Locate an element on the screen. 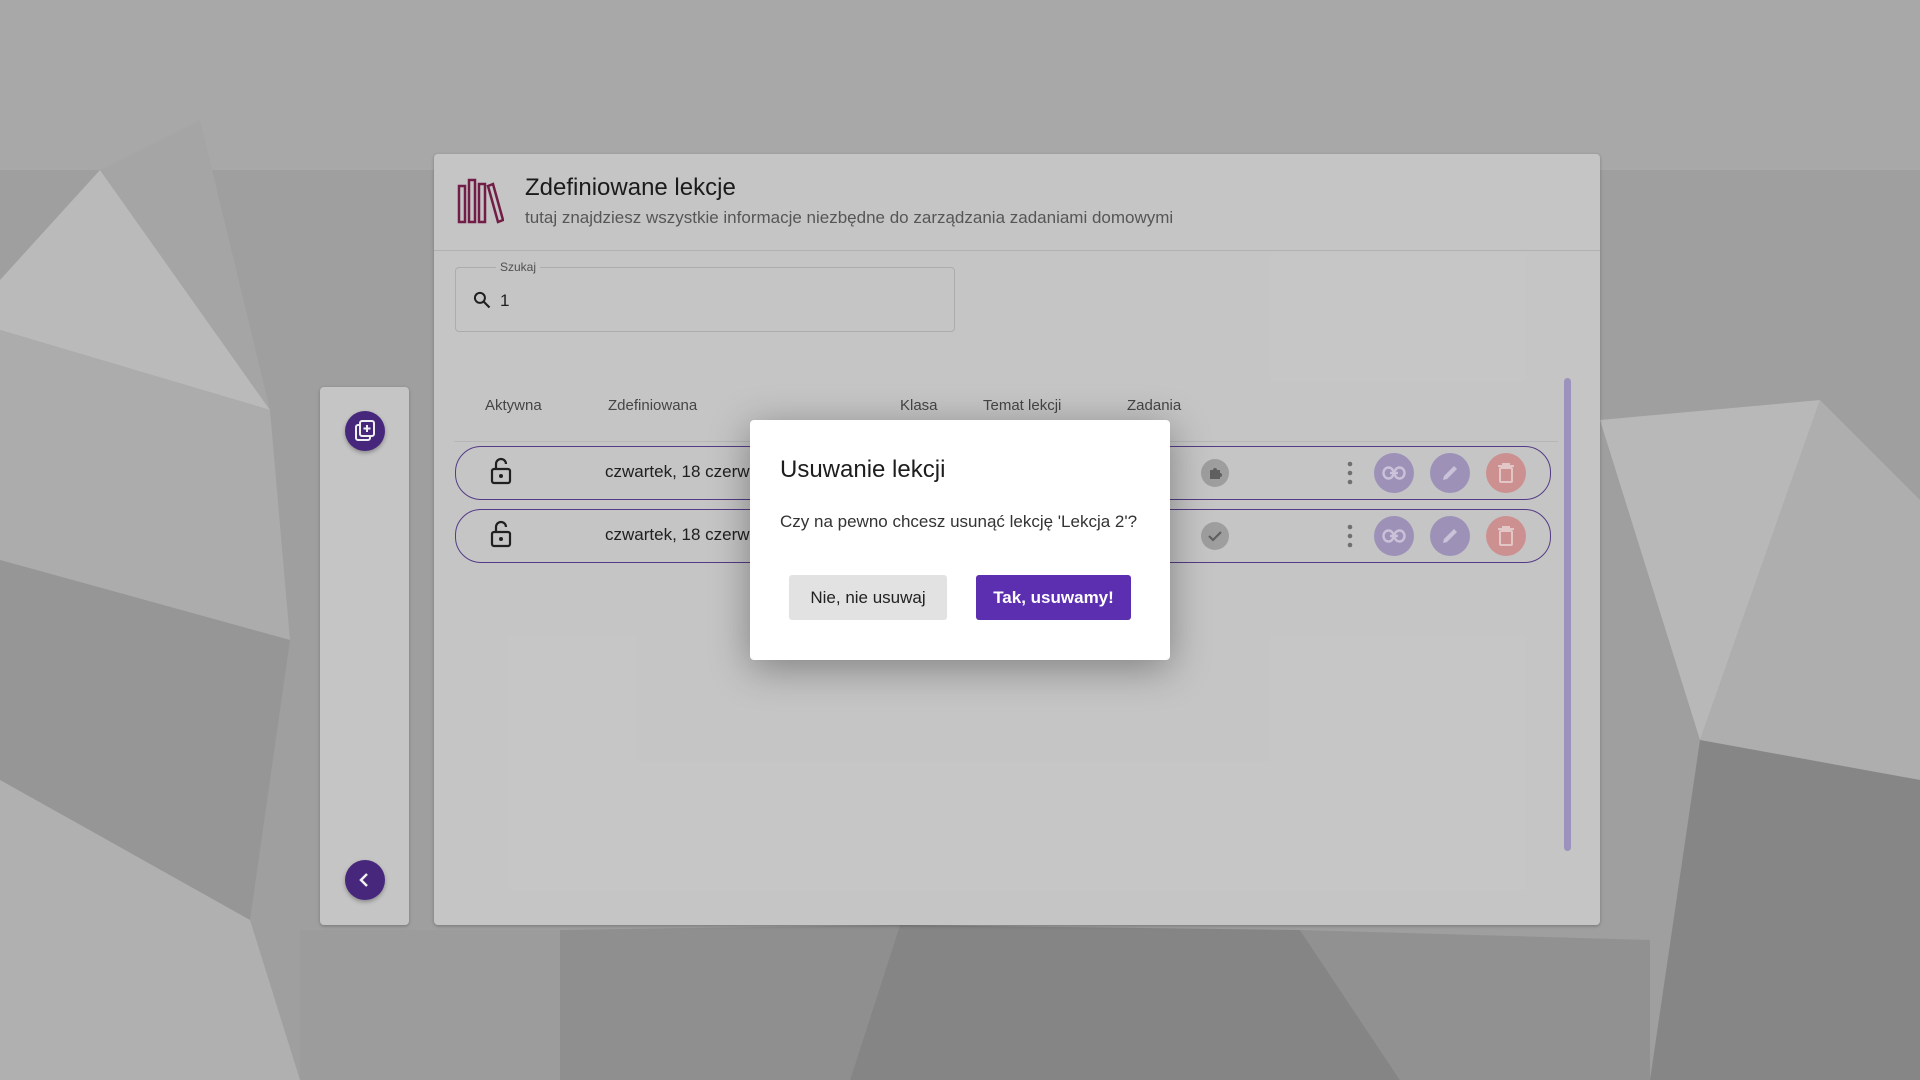  dialog-title: Usuwanie lekcji is located at coordinates (863, 469).